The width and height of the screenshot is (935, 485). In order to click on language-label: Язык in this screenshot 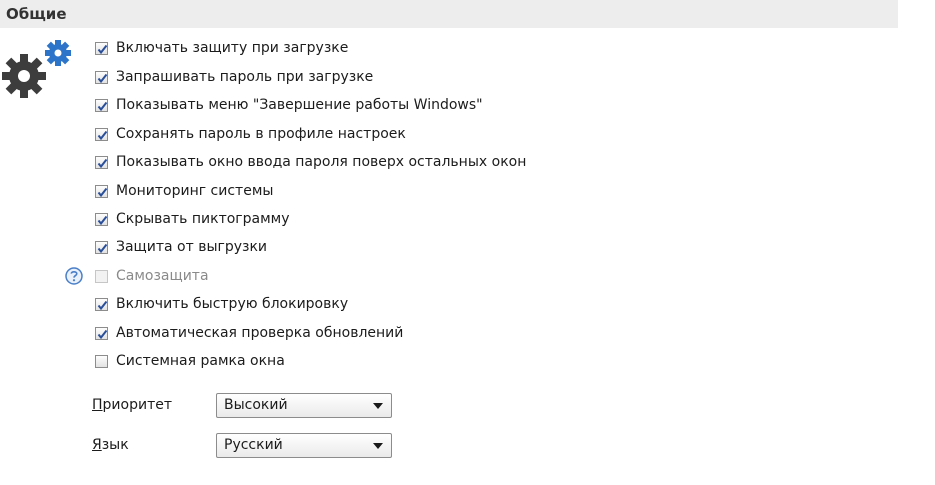, I will do `click(110, 445)`.